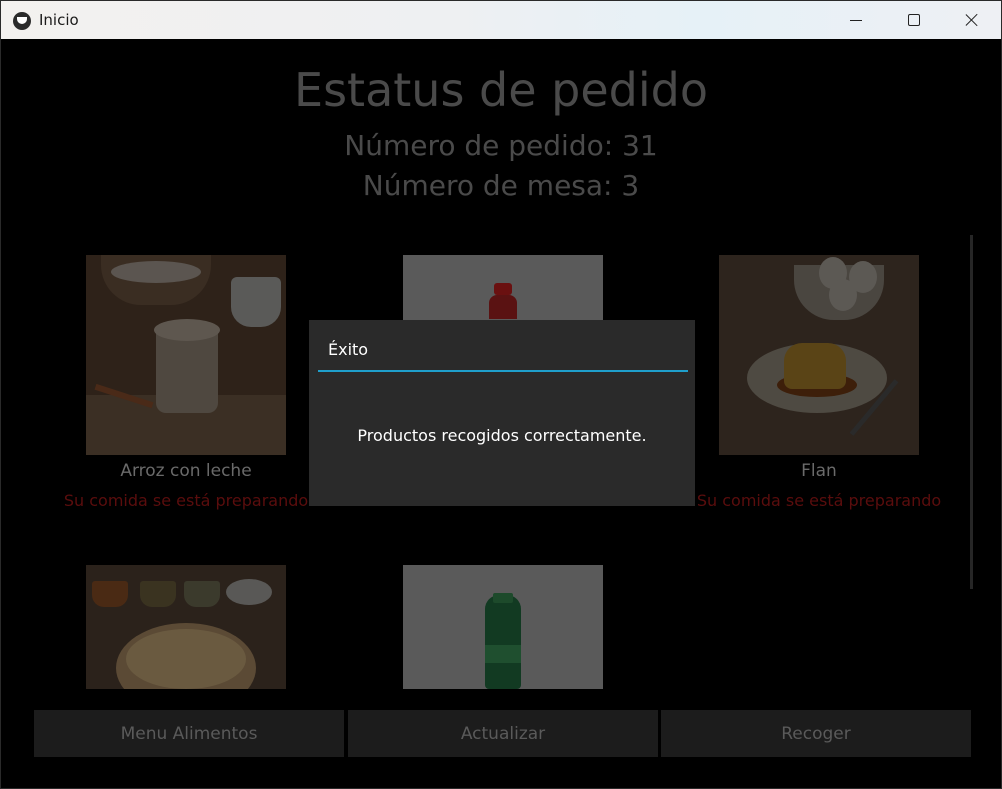 Image resolution: width=1002 pixels, height=789 pixels. I want to click on sprite-image, so click(503, 627).